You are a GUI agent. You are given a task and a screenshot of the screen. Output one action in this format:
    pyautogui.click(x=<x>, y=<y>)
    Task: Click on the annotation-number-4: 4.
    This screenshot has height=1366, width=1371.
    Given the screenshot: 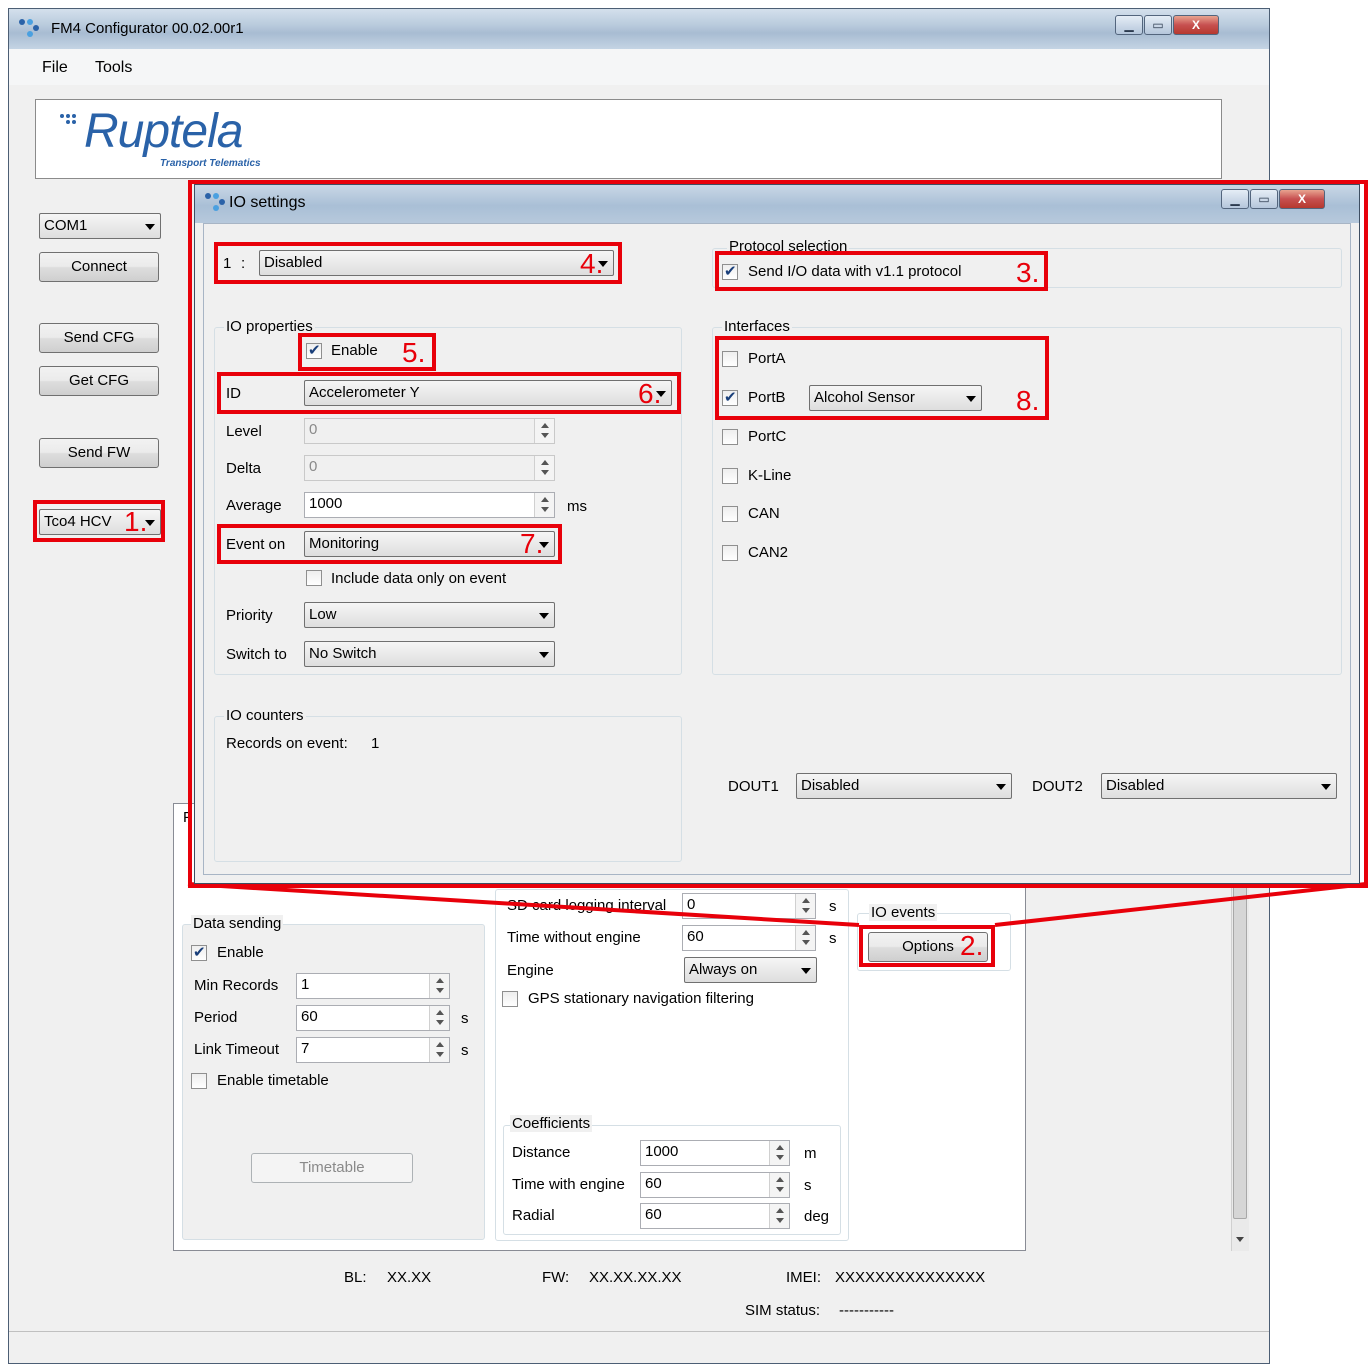 What is the action you would take?
    pyautogui.click(x=592, y=263)
    